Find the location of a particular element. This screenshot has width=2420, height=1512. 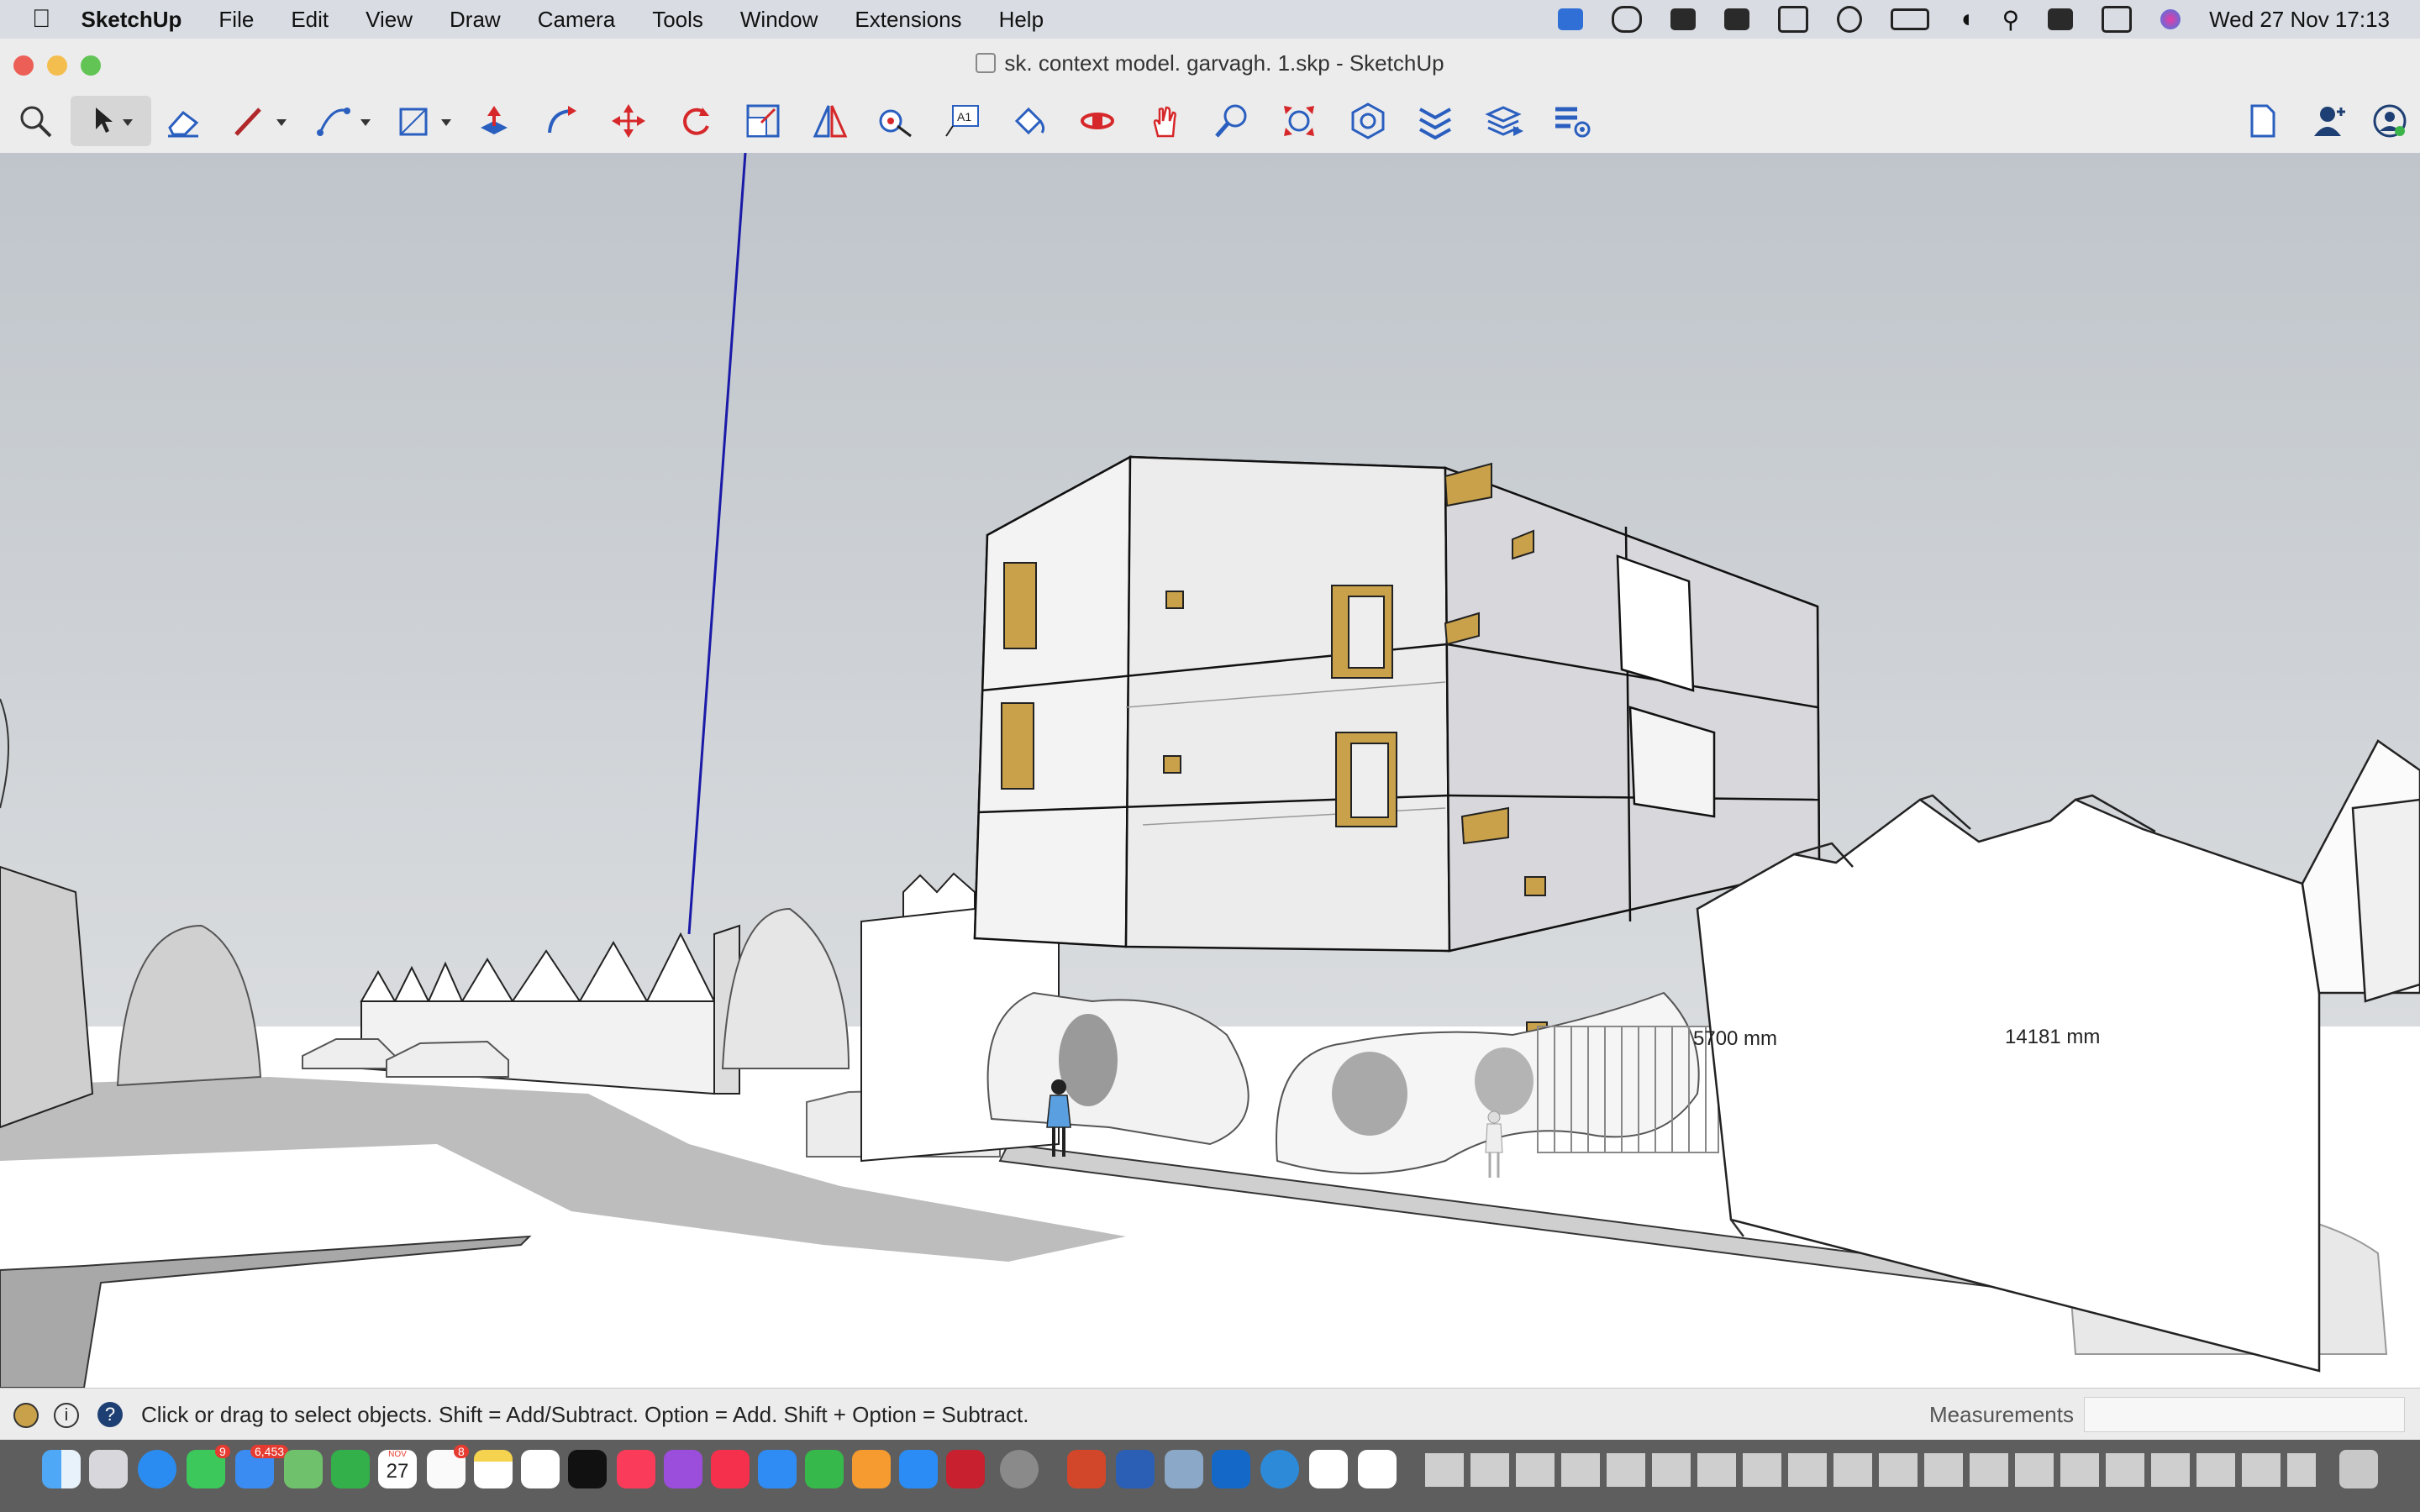

messages-badge: 9 is located at coordinates (223, 1451).